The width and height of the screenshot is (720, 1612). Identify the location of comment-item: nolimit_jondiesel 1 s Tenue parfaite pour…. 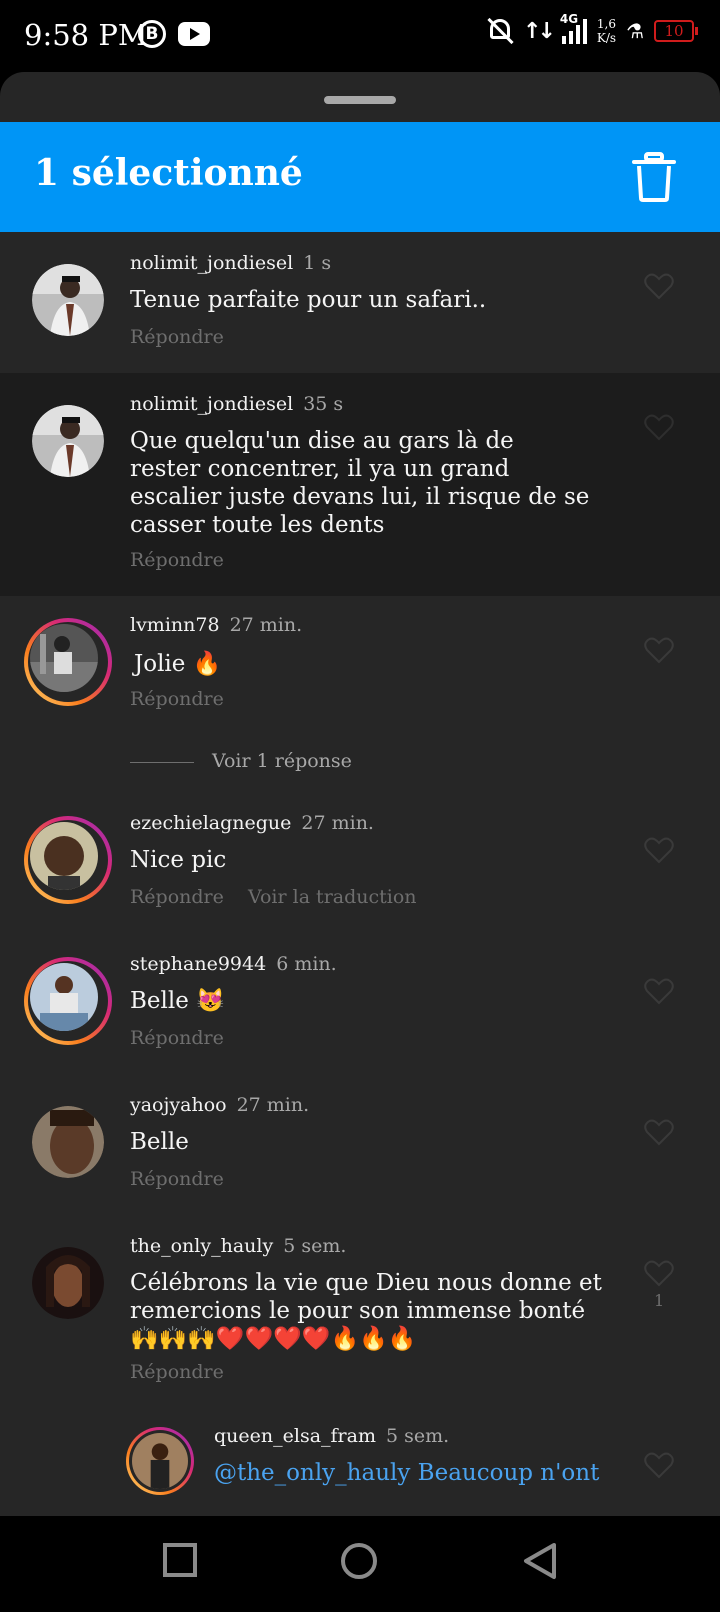
(360, 302).